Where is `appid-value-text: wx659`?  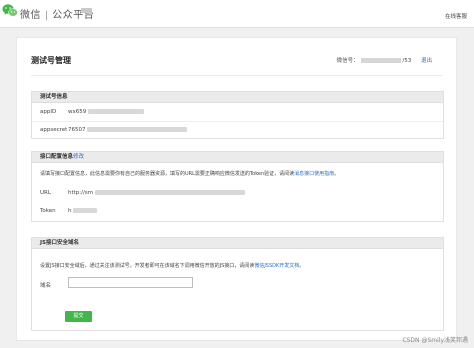 appid-value-text: wx659 is located at coordinates (77, 112).